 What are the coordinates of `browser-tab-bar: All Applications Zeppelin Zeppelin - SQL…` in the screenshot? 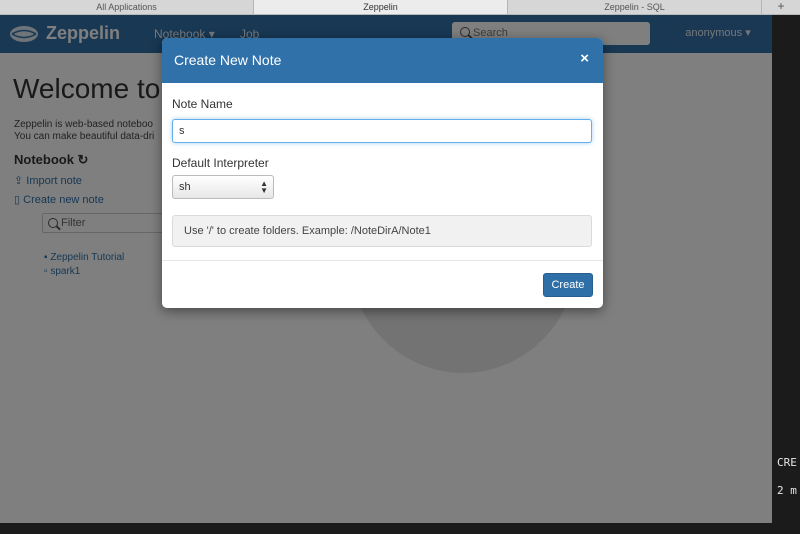 It's located at (400, 7).